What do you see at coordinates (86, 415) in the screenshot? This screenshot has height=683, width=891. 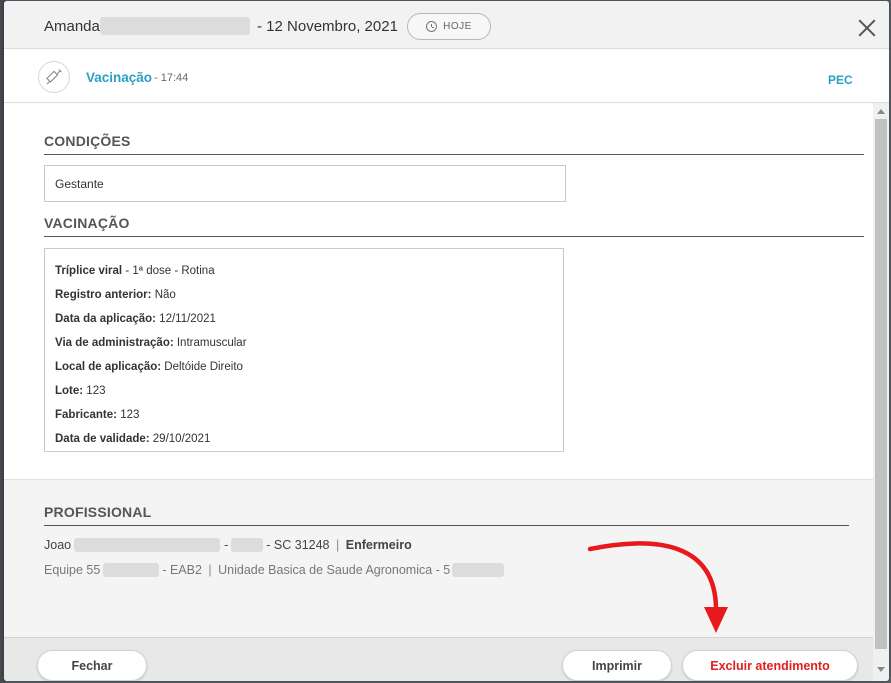 I see `field-label: Fabricante:` at bounding box center [86, 415].